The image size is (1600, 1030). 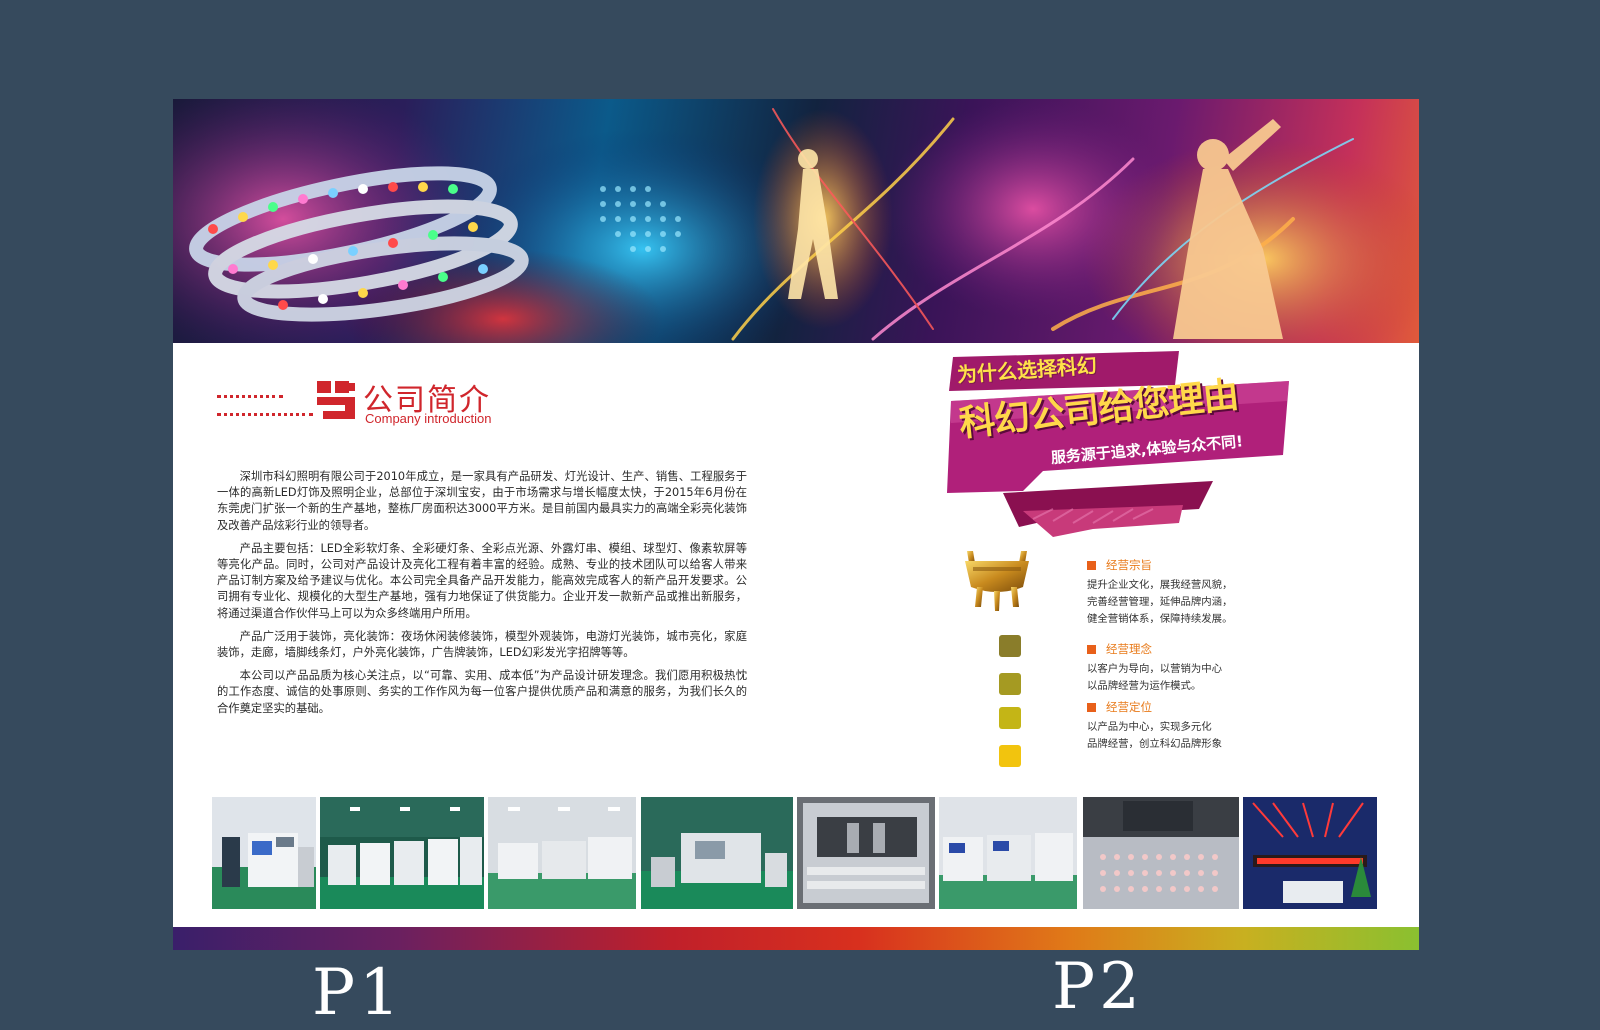 What do you see at coordinates (796, 938) in the screenshot?
I see `rainbow-footer-strip` at bounding box center [796, 938].